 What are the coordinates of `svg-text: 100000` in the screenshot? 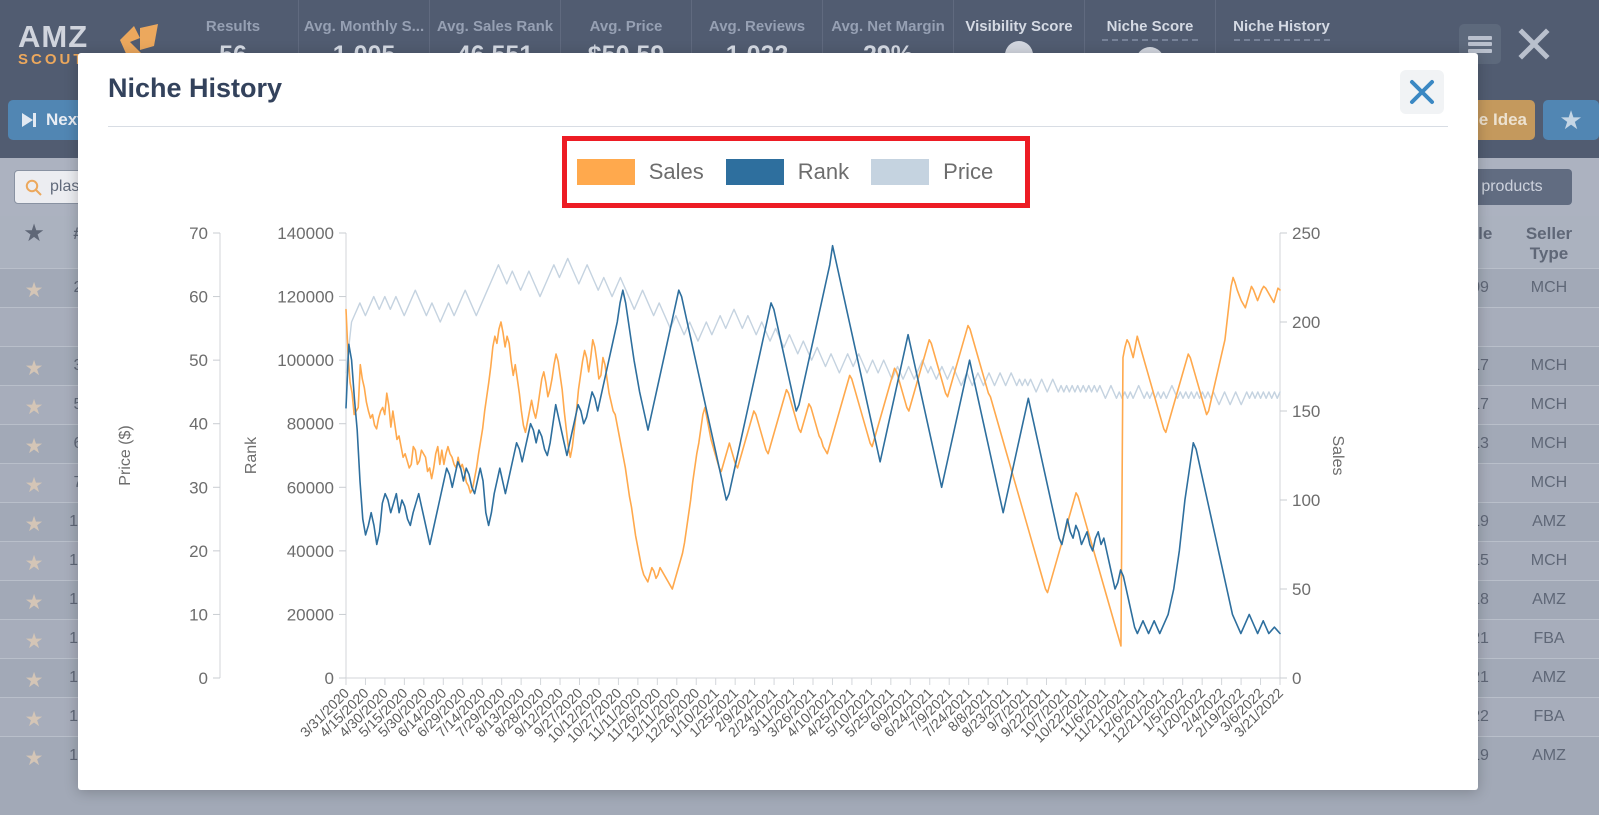 It's located at (305, 360).